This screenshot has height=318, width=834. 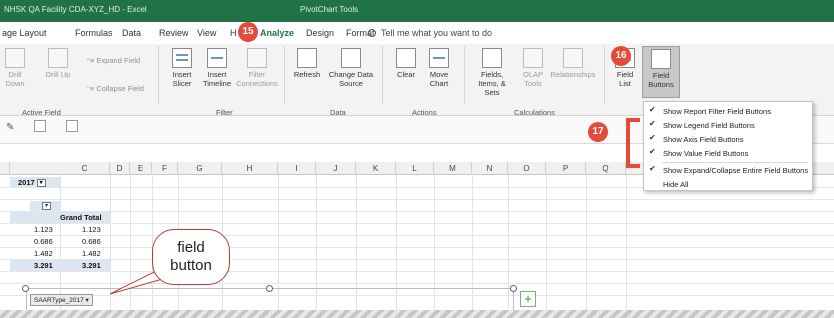 What do you see at coordinates (115, 88) in the screenshot?
I see `collapse-field-button: ⁻≡ Collapse Field` at bounding box center [115, 88].